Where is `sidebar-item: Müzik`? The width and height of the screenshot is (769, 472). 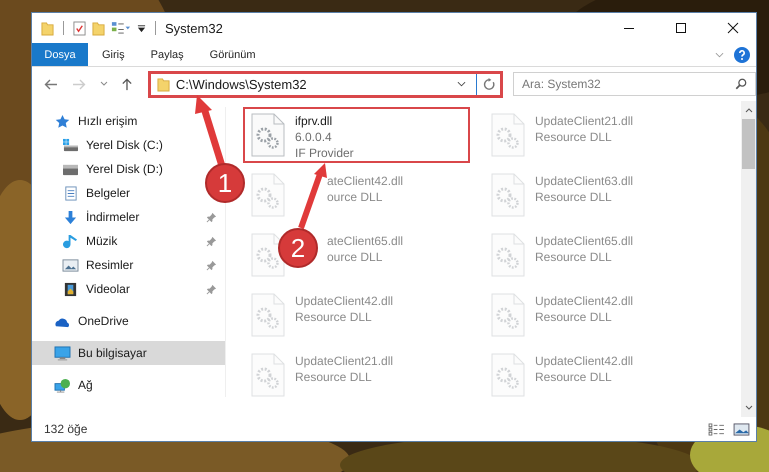
sidebar-item: Müzik is located at coordinates (128, 241).